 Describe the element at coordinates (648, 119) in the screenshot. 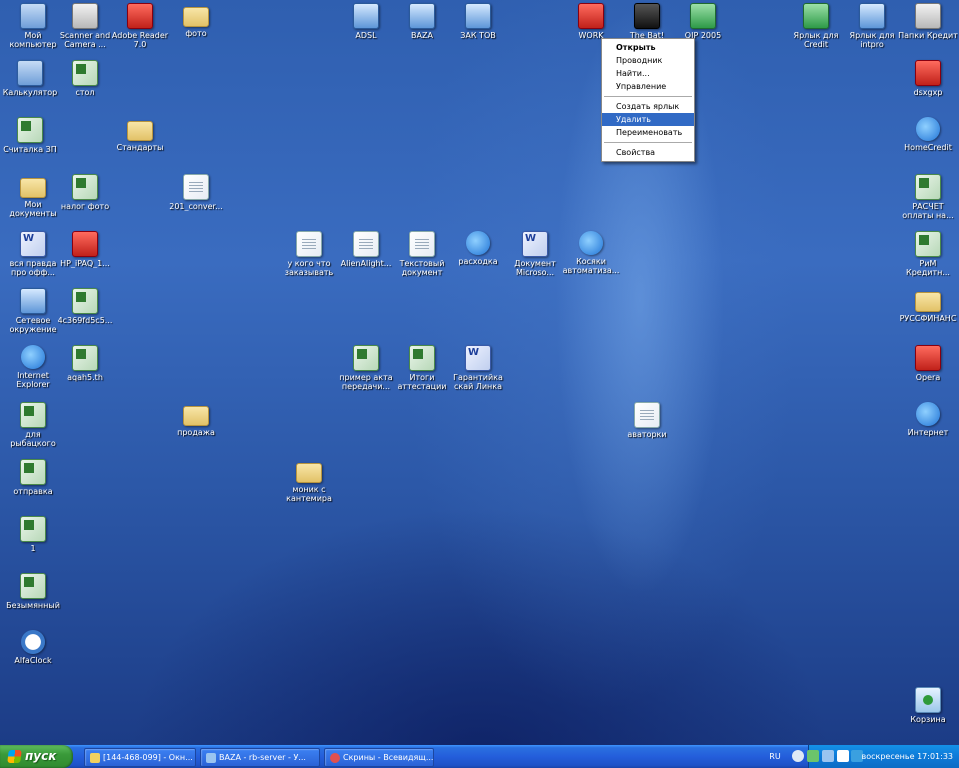

I see `menu-item: Удалить` at that location.